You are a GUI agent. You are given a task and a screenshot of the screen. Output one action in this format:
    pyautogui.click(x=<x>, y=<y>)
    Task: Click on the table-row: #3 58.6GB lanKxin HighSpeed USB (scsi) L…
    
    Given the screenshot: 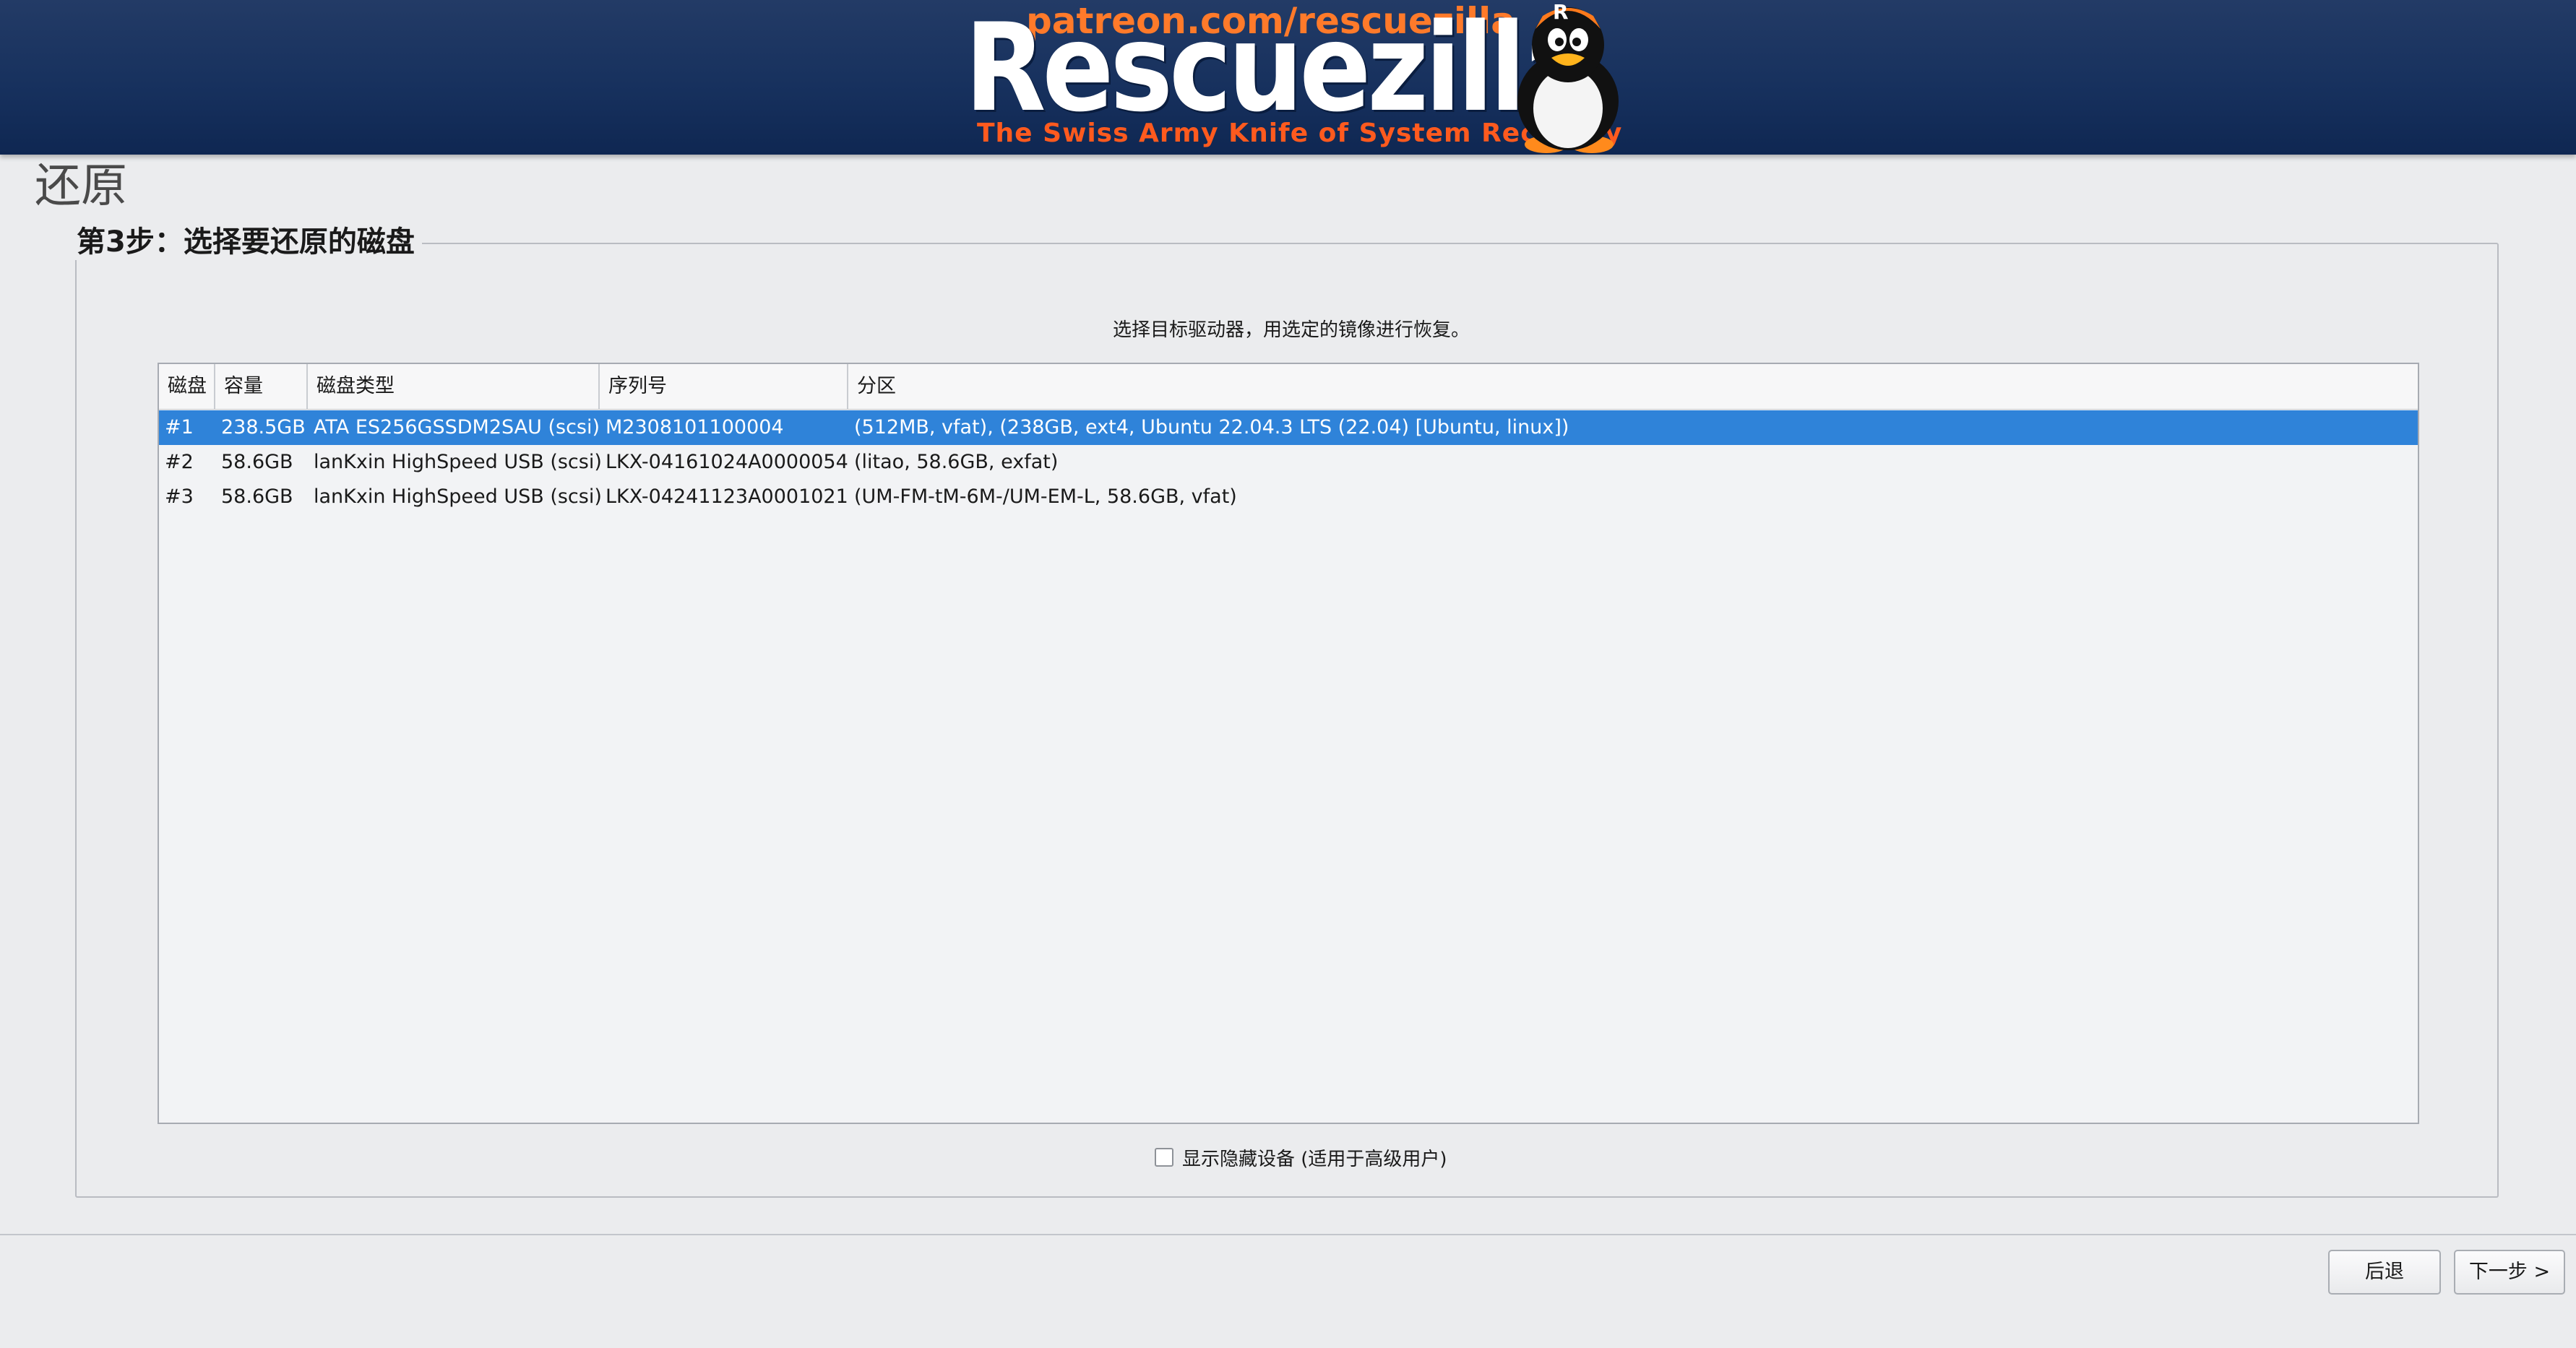 What is the action you would take?
    pyautogui.click(x=1288, y=497)
    